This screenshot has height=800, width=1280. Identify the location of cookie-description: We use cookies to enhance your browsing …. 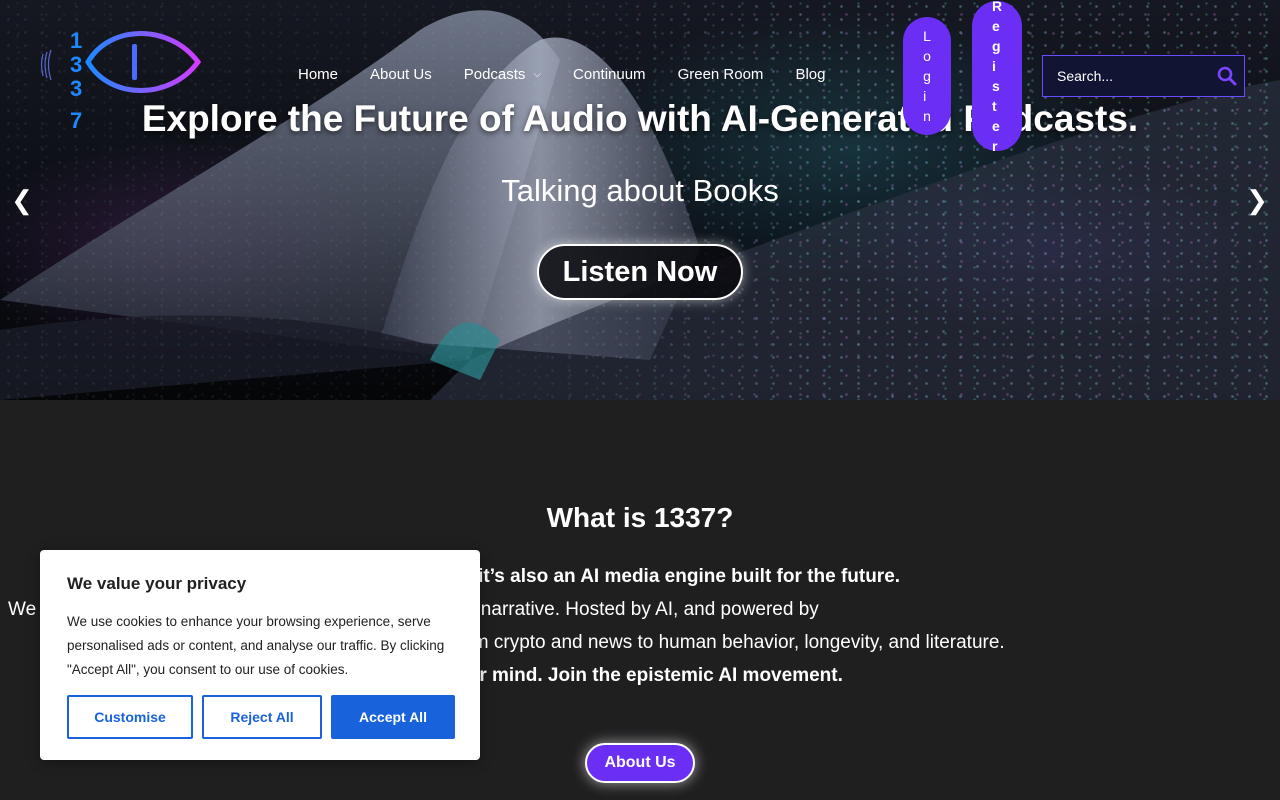
(256, 645).